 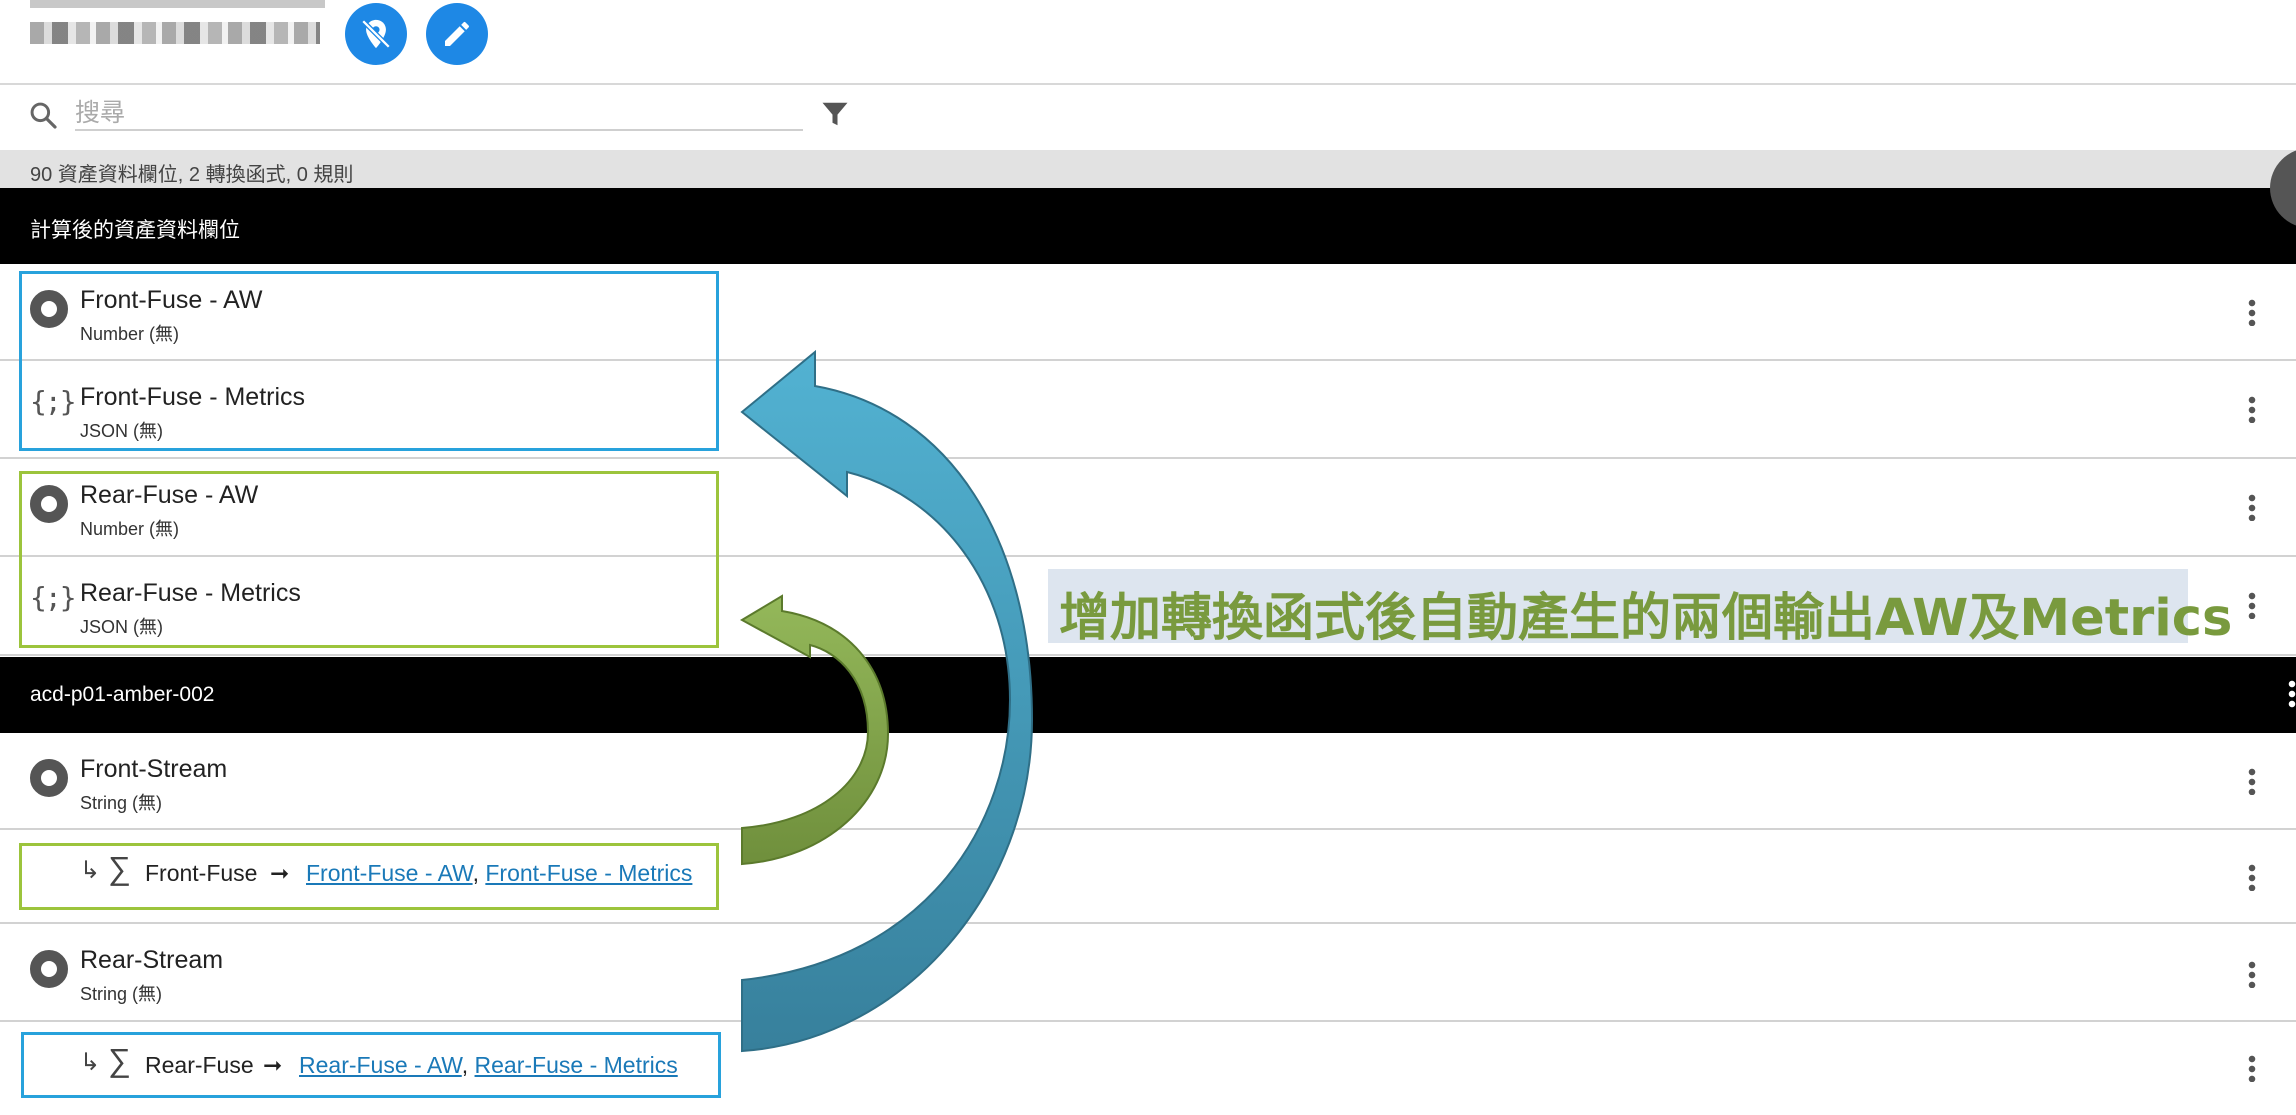 What do you see at coordinates (814, 730) in the screenshot?
I see `green-curved-arrow` at bounding box center [814, 730].